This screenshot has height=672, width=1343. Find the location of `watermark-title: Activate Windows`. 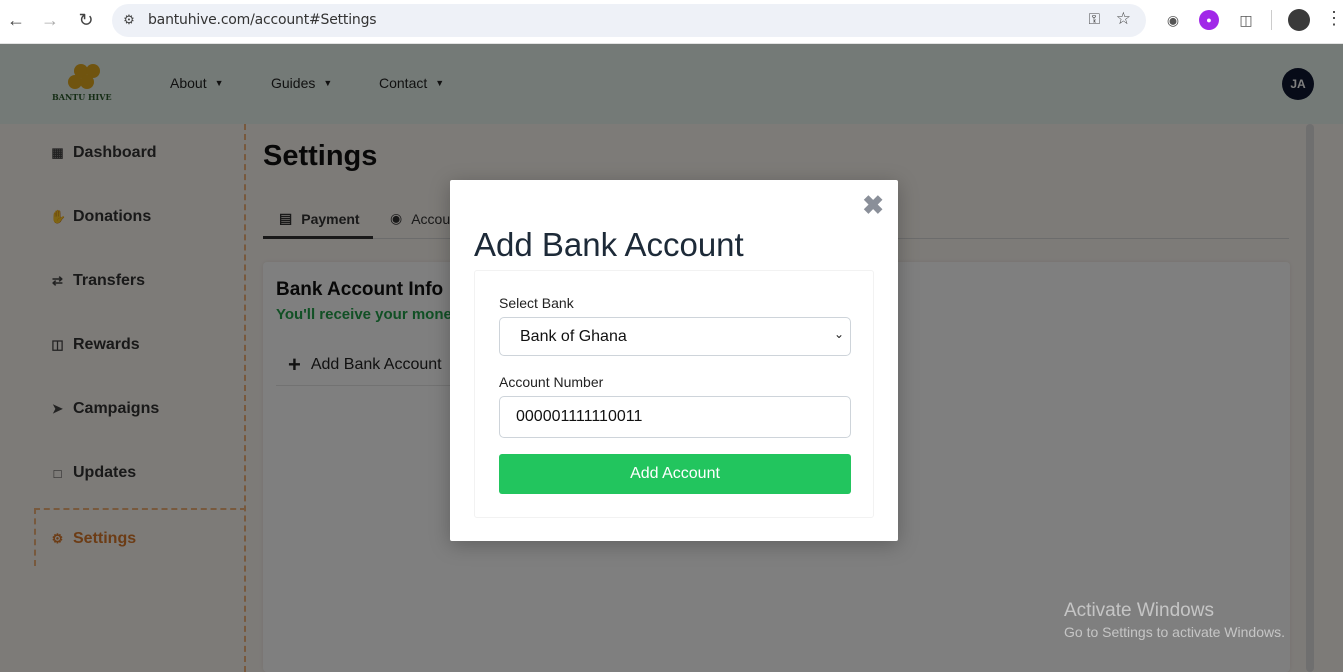

watermark-title: Activate Windows is located at coordinates (1139, 610).